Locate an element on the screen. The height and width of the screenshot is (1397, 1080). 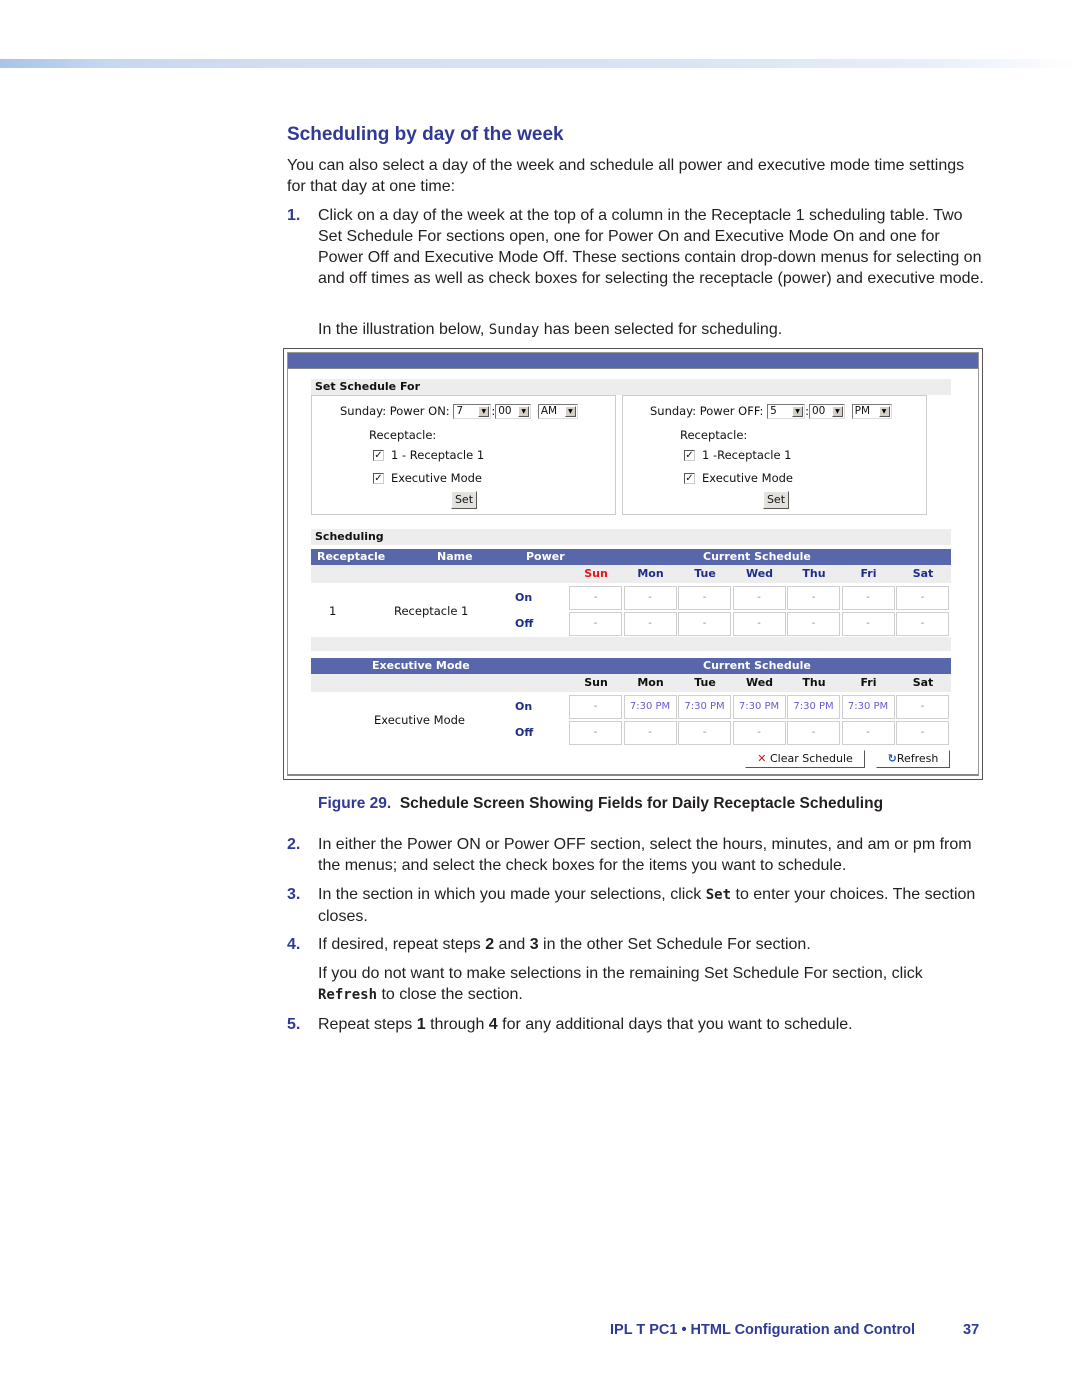
col-executive-mode: Executive Mode is located at coordinates (421, 665).